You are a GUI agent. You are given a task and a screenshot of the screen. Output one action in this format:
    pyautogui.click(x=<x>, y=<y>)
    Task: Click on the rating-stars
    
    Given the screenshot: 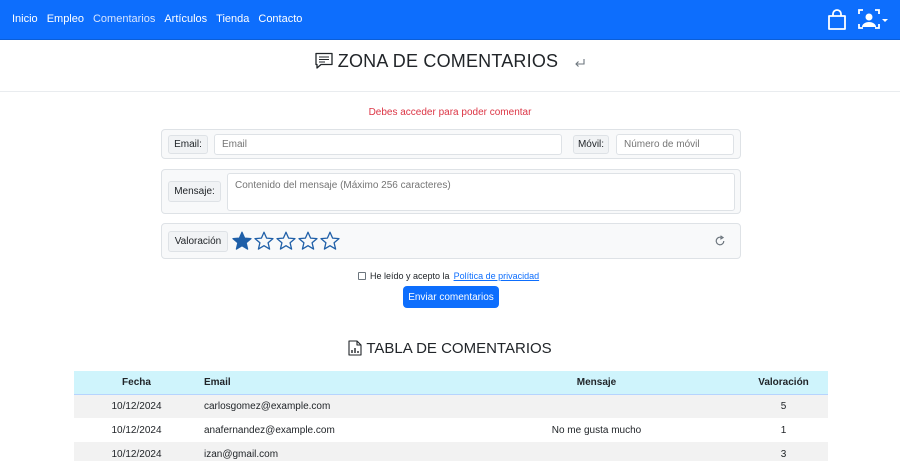 What is the action you would take?
    pyautogui.click(x=286, y=241)
    